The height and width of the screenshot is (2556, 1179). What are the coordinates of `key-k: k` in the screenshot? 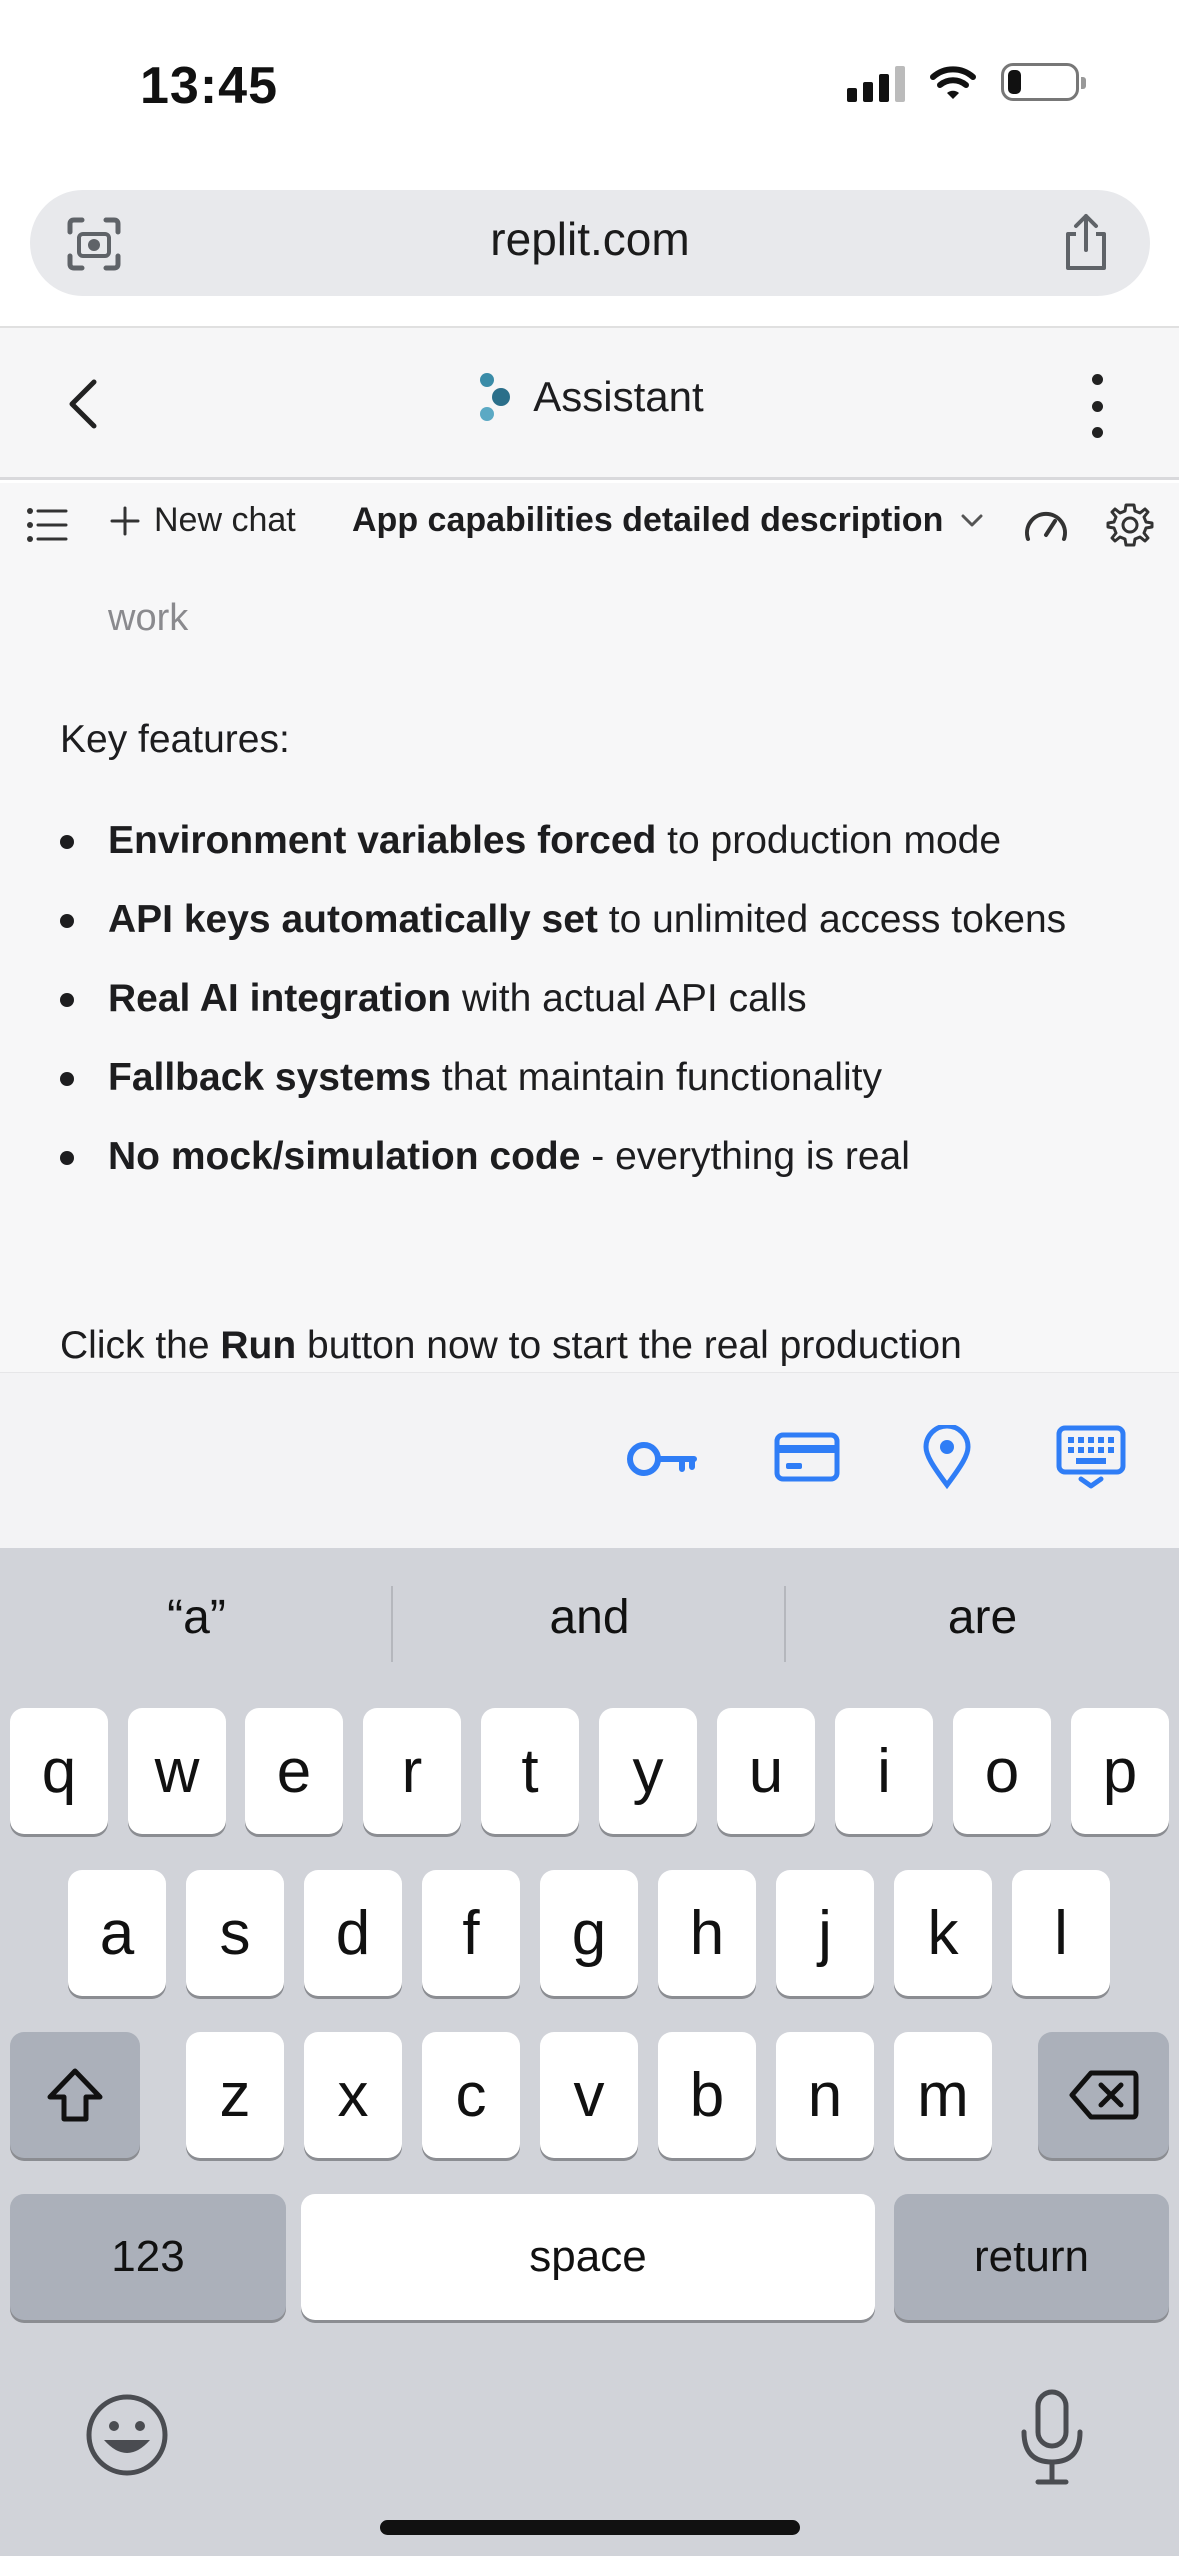 It's located at (943, 1933).